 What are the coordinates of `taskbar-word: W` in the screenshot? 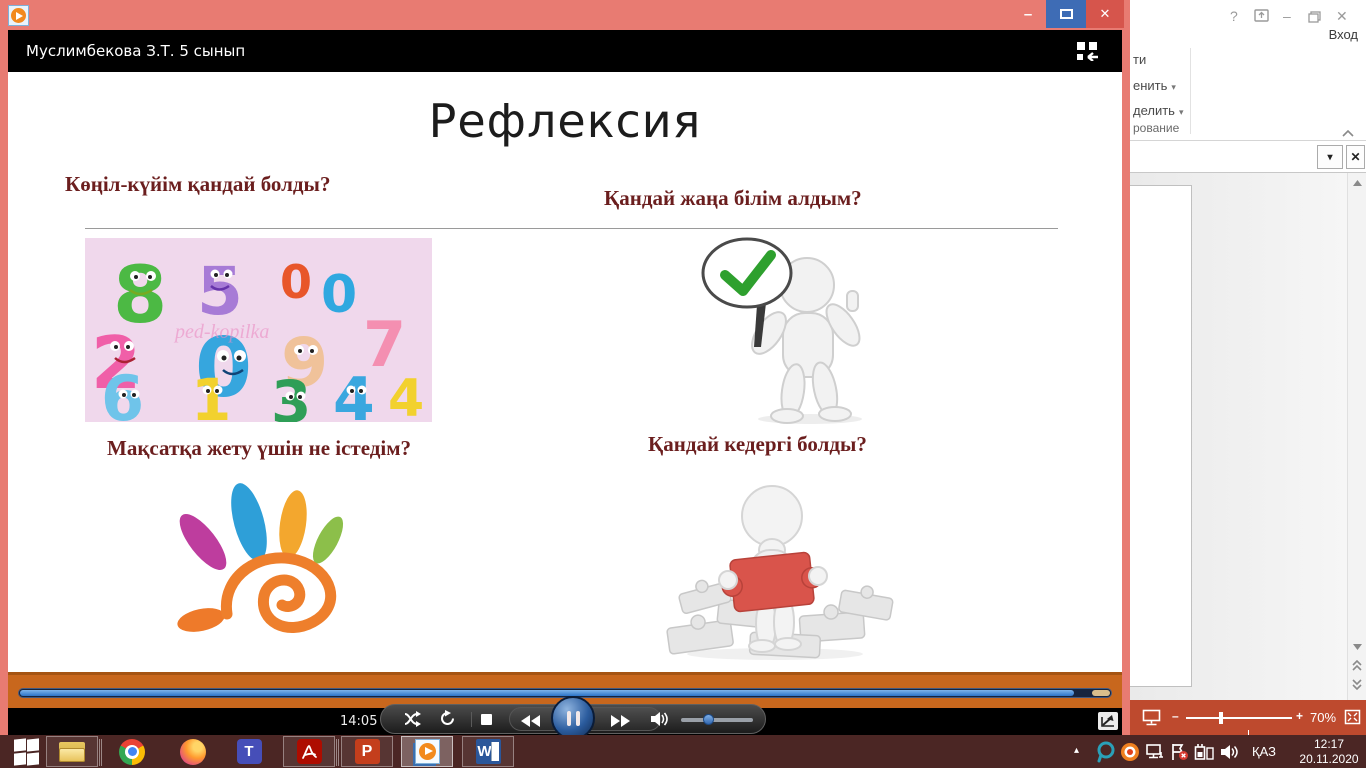 It's located at (488, 751).